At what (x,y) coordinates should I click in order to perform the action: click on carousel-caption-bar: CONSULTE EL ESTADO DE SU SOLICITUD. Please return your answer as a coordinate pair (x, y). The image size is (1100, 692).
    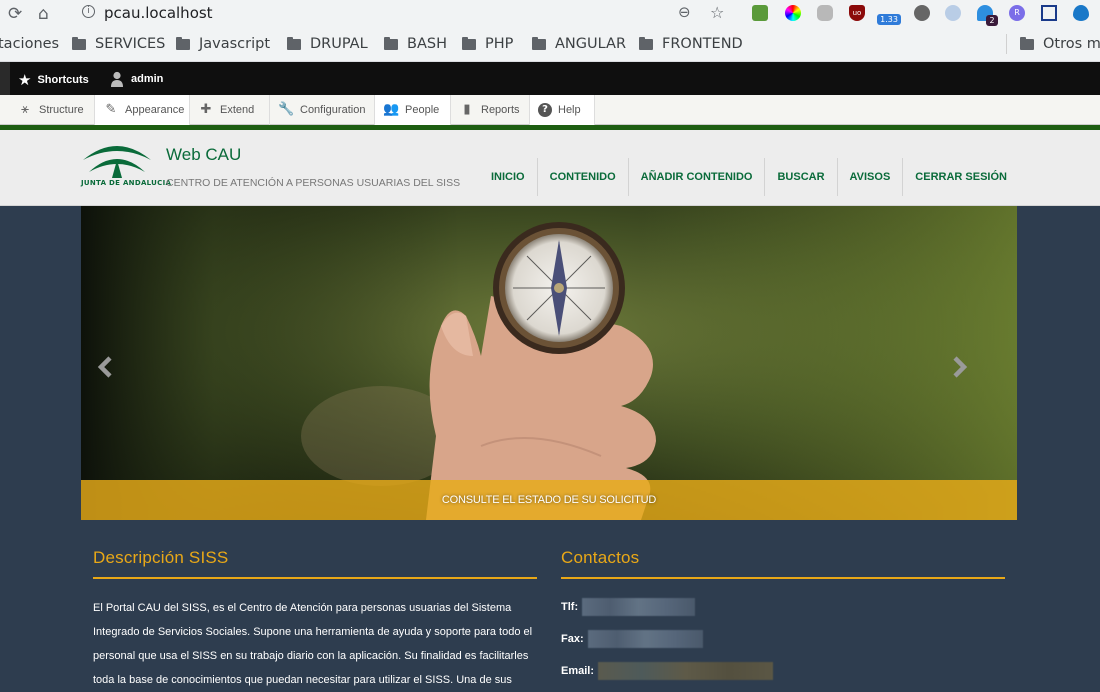
    Looking at the image, I should click on (549, 500).